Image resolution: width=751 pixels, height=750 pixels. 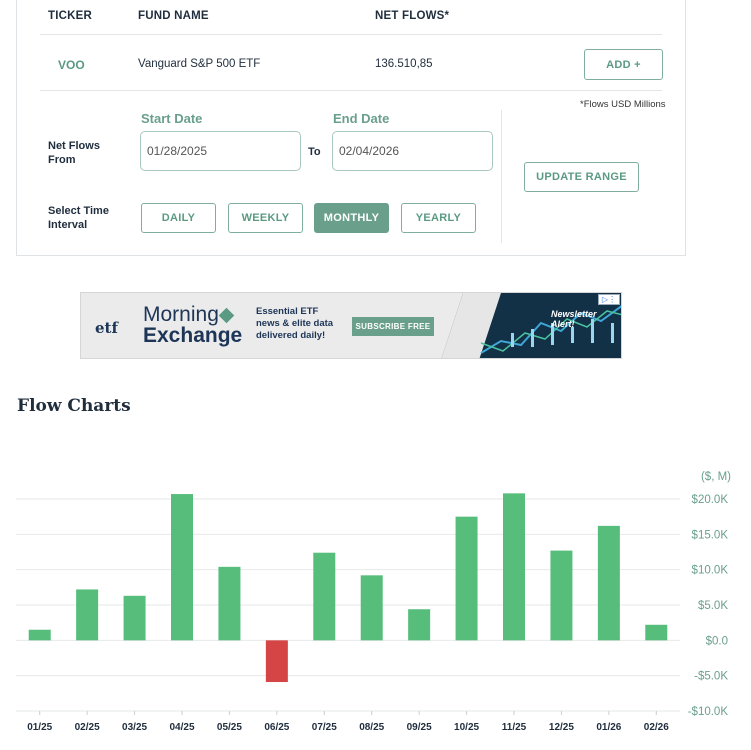 I want to click on x-tick-label: 12/25, so click(x=561, y=727).